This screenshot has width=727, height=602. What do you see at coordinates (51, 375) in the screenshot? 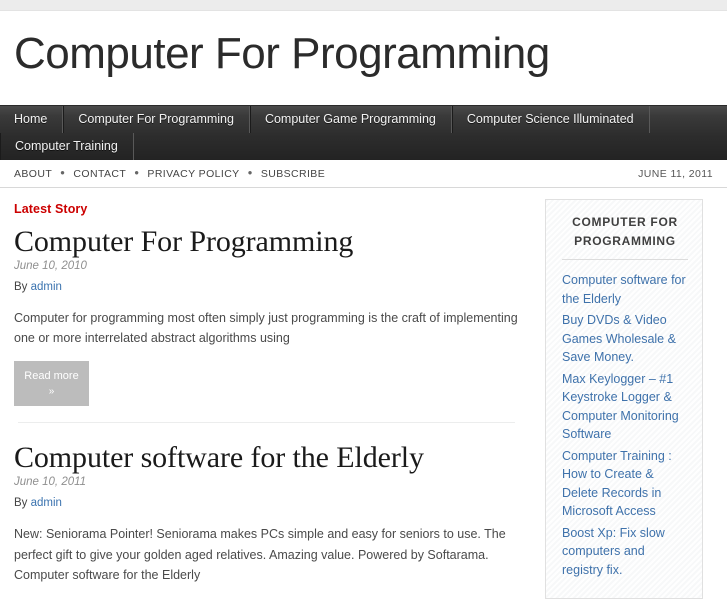
I see `read-more-label: Read more` at bounding box center [51, 375].